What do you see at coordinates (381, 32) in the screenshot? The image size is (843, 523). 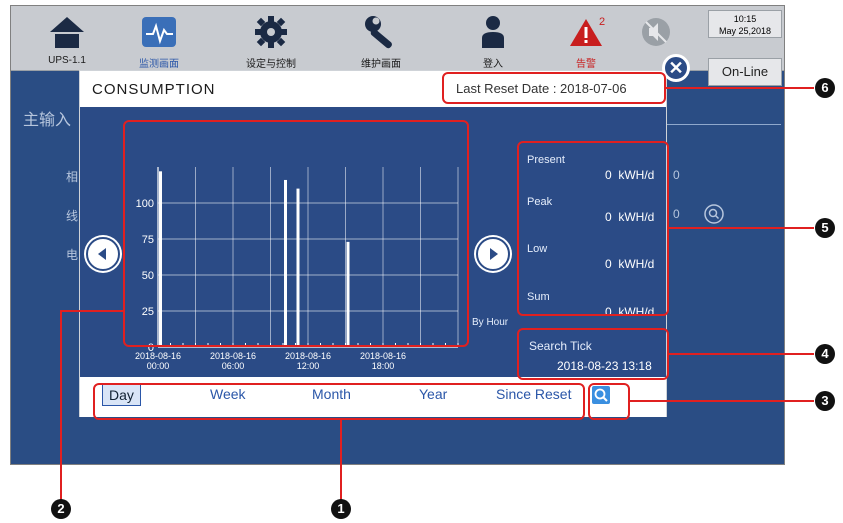 I see `wrench-icon` at bounding box center [381, 32].